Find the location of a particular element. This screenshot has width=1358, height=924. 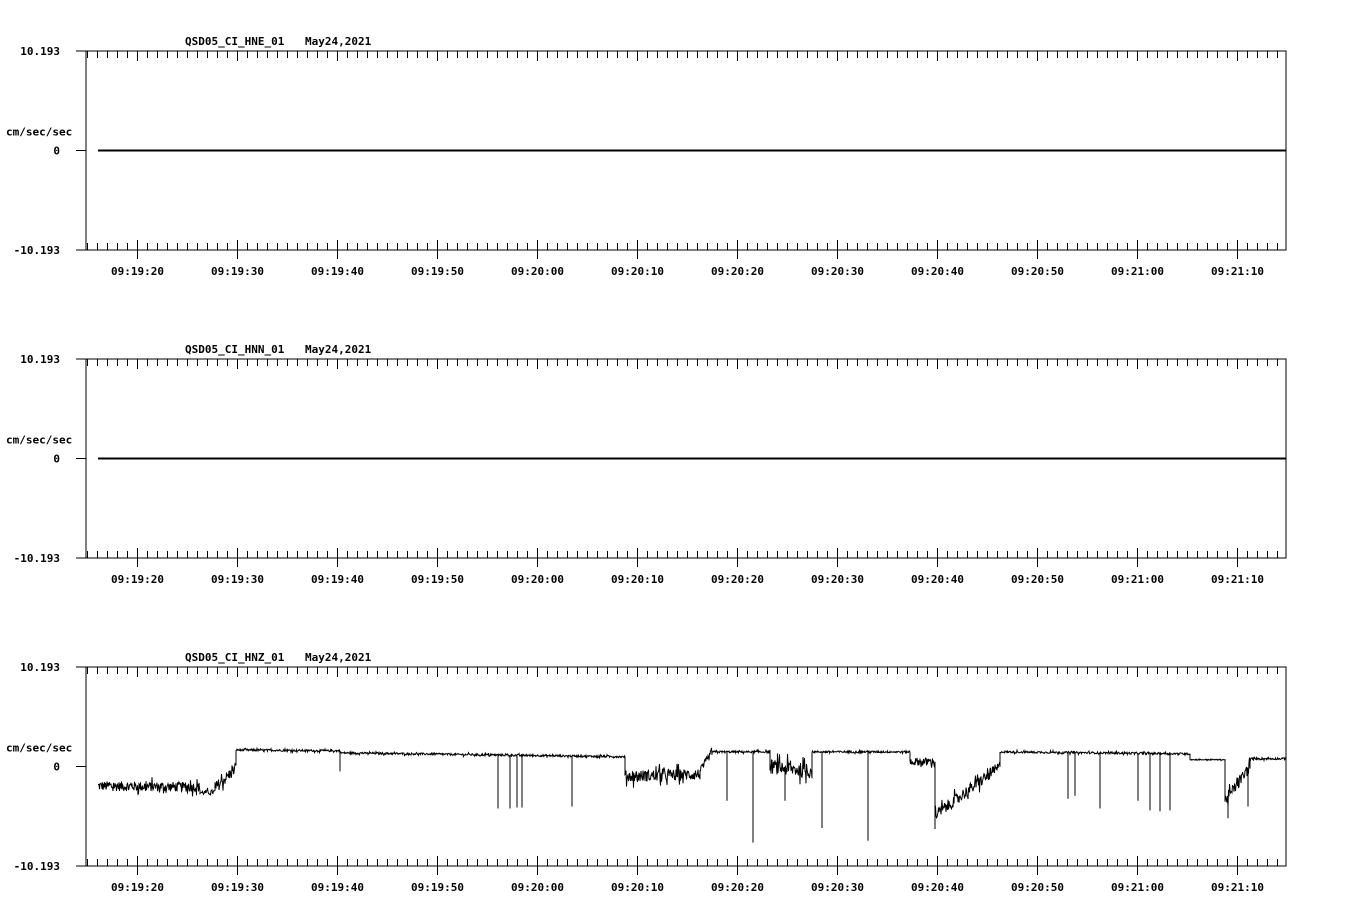

panel-title: QSD05_CI_HNN_01 is located at coordinates (235, 349).